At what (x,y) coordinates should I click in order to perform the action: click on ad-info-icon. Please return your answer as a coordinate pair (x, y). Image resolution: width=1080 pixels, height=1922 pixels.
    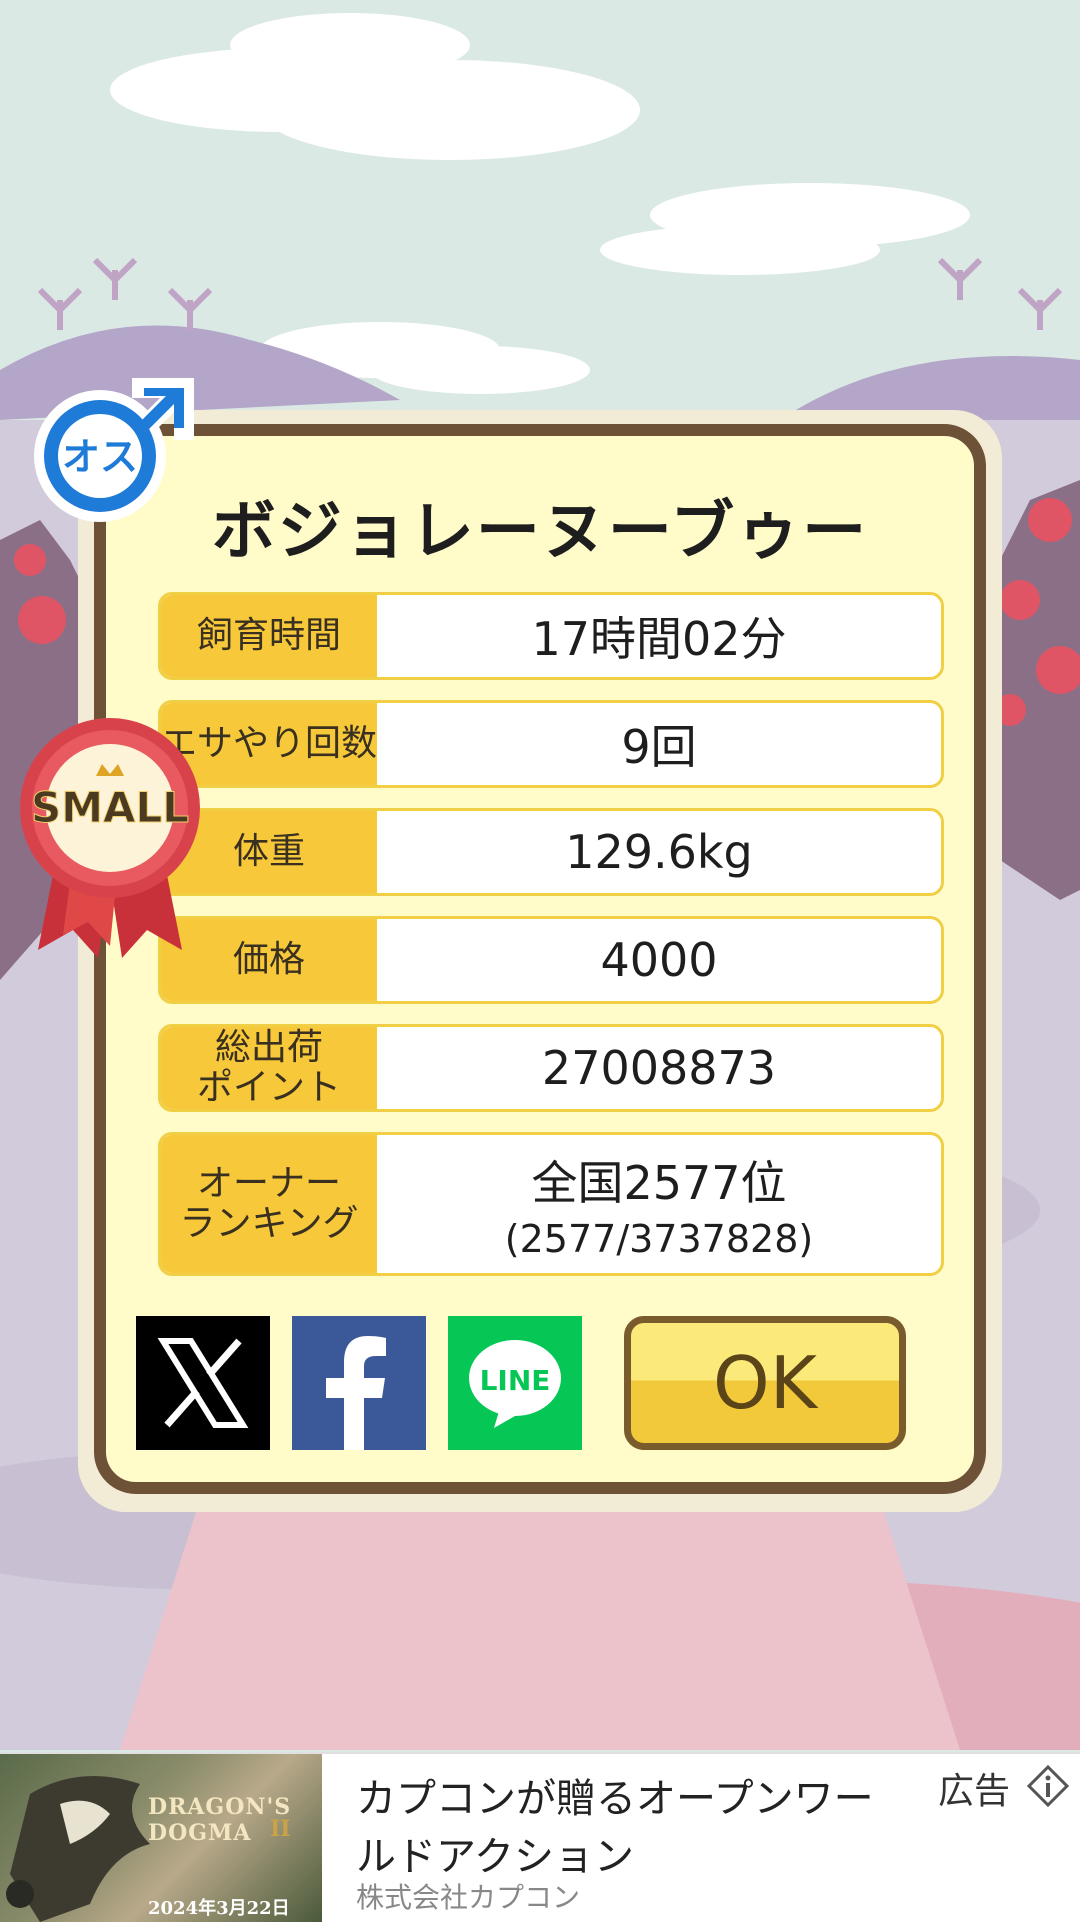
    Looking at the image, I should click on (1048, 1786).